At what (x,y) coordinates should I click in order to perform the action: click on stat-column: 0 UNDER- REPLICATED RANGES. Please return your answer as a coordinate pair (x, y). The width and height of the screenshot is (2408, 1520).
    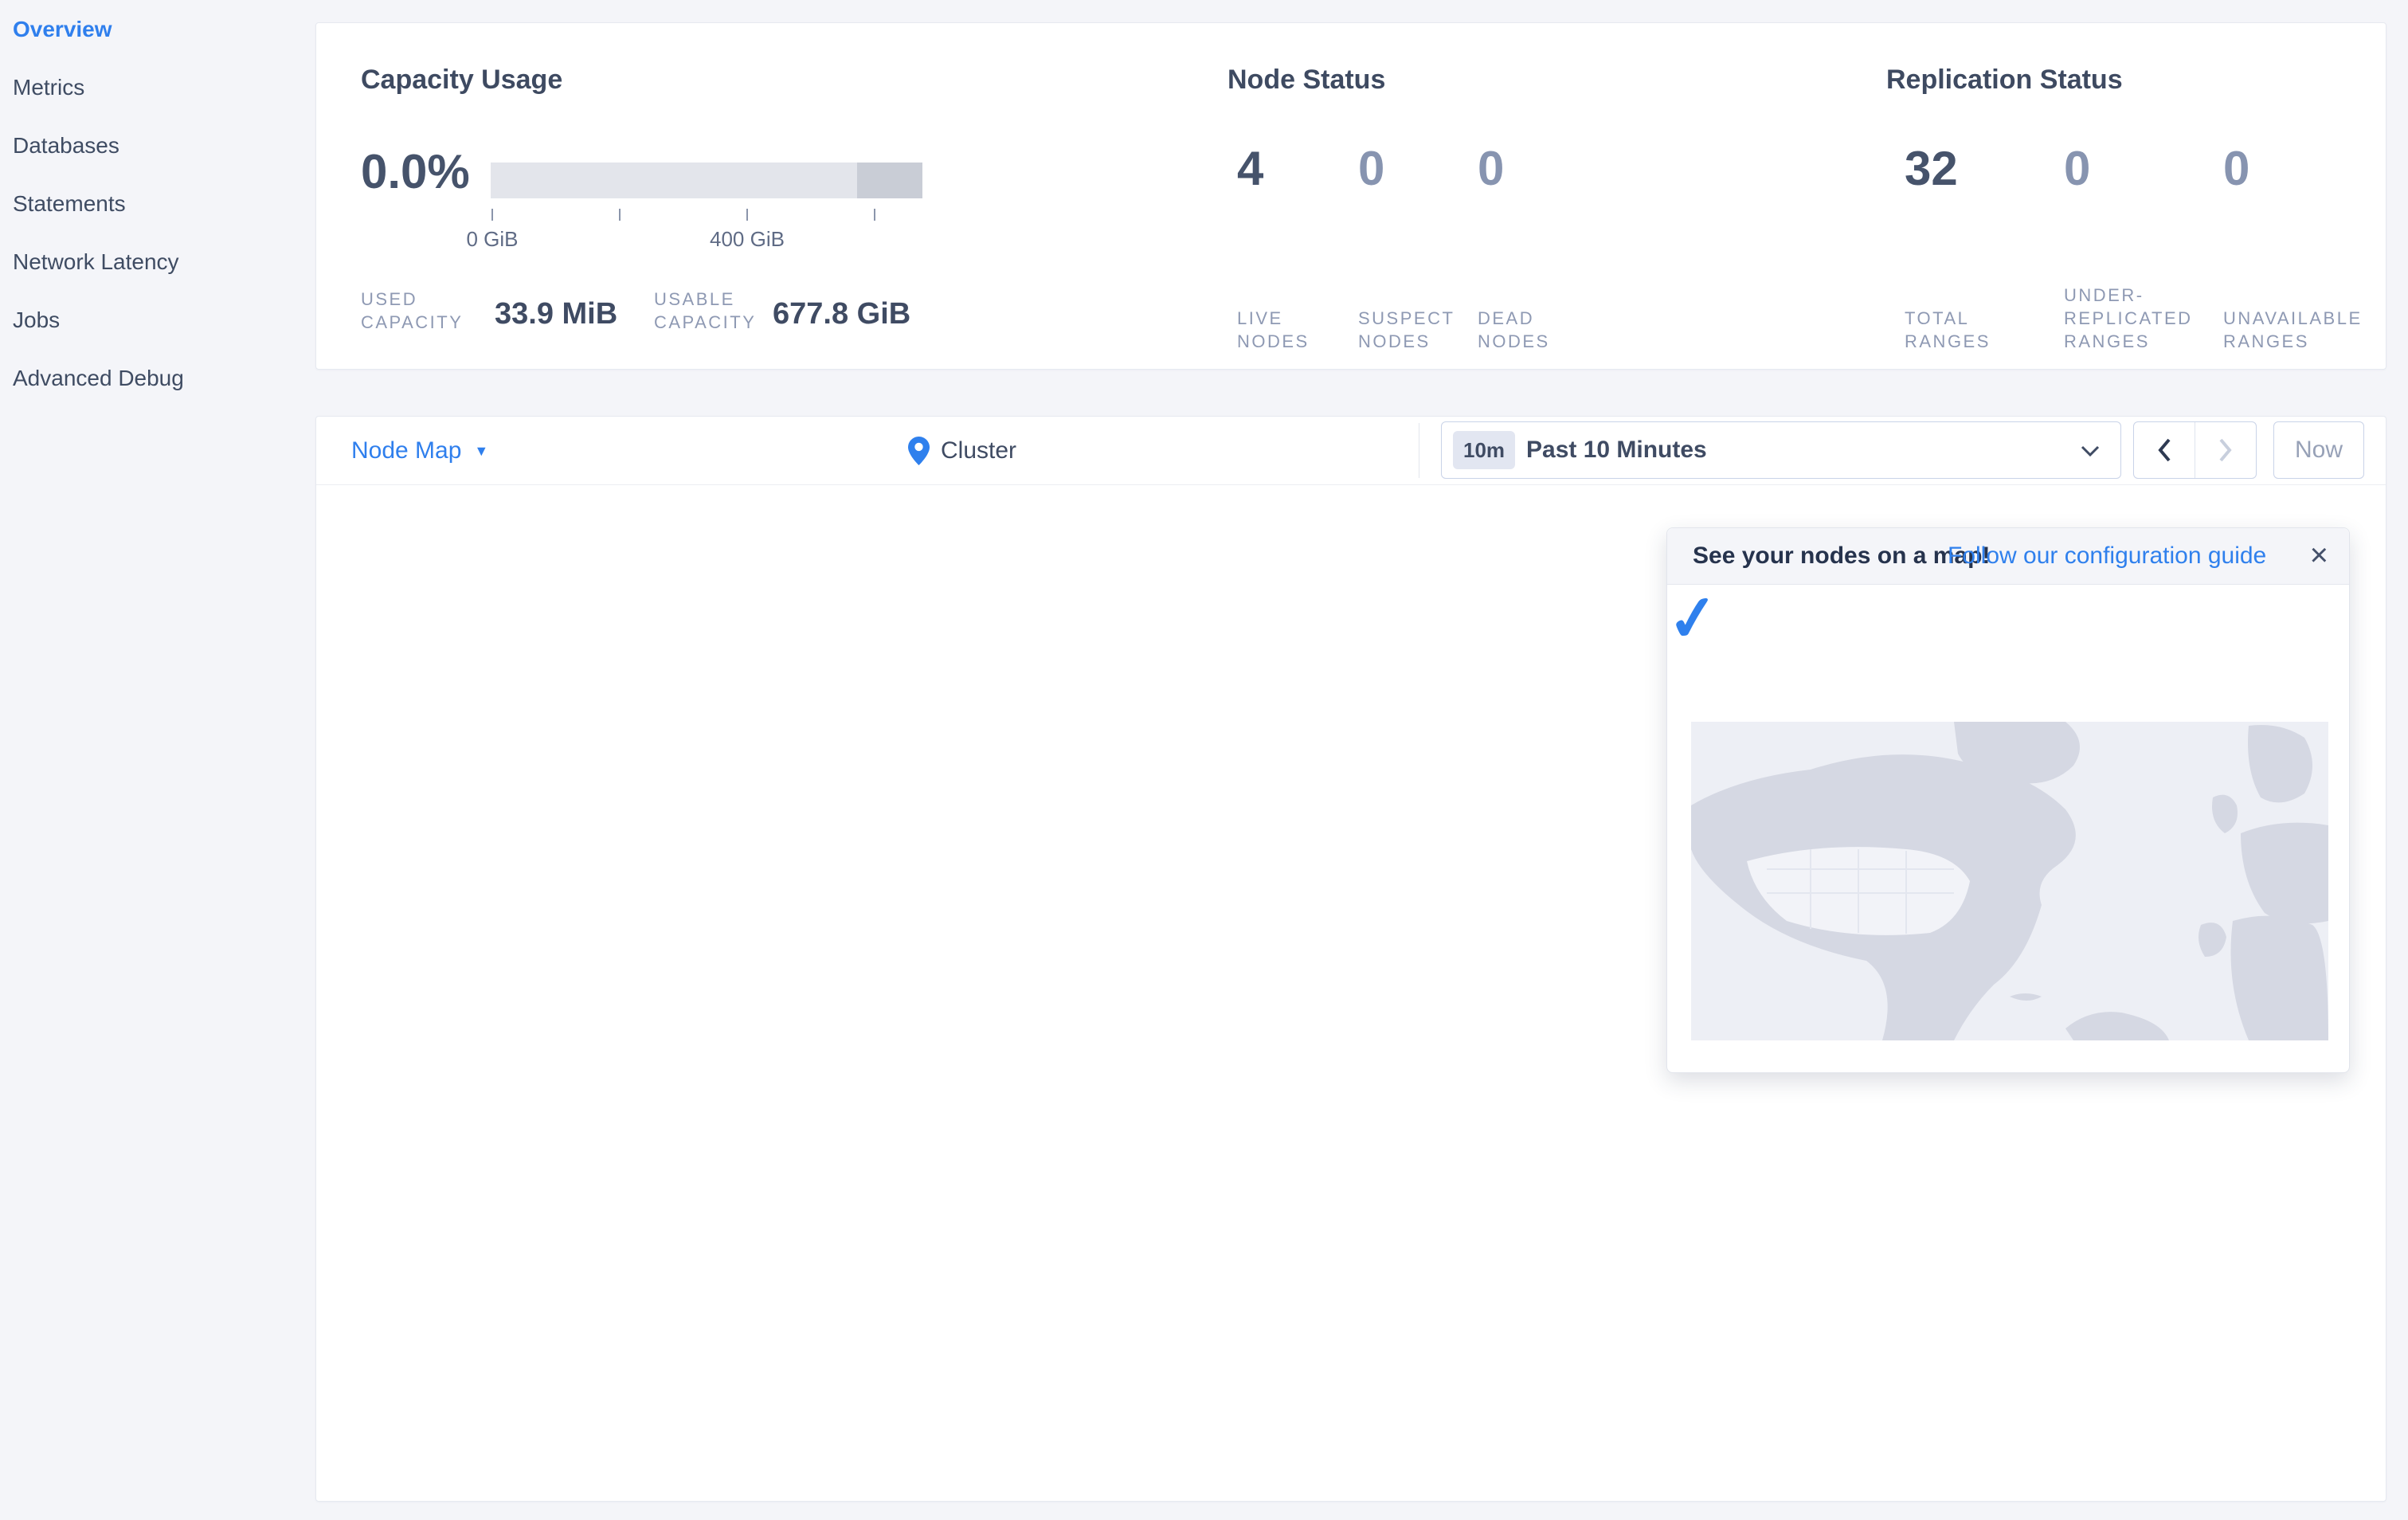
    Looking at the image, I should click on (2143, 249).